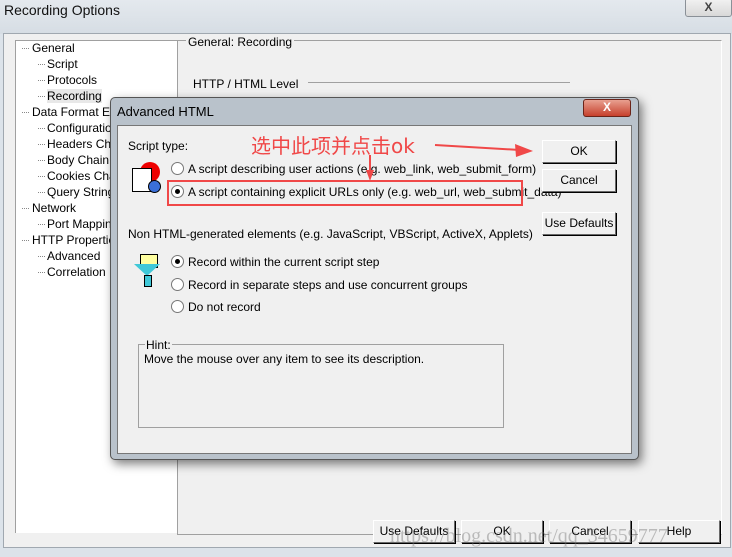 This screenshot has width=732, height=557. I want to click on annotation-arrows, so click(449, 162).